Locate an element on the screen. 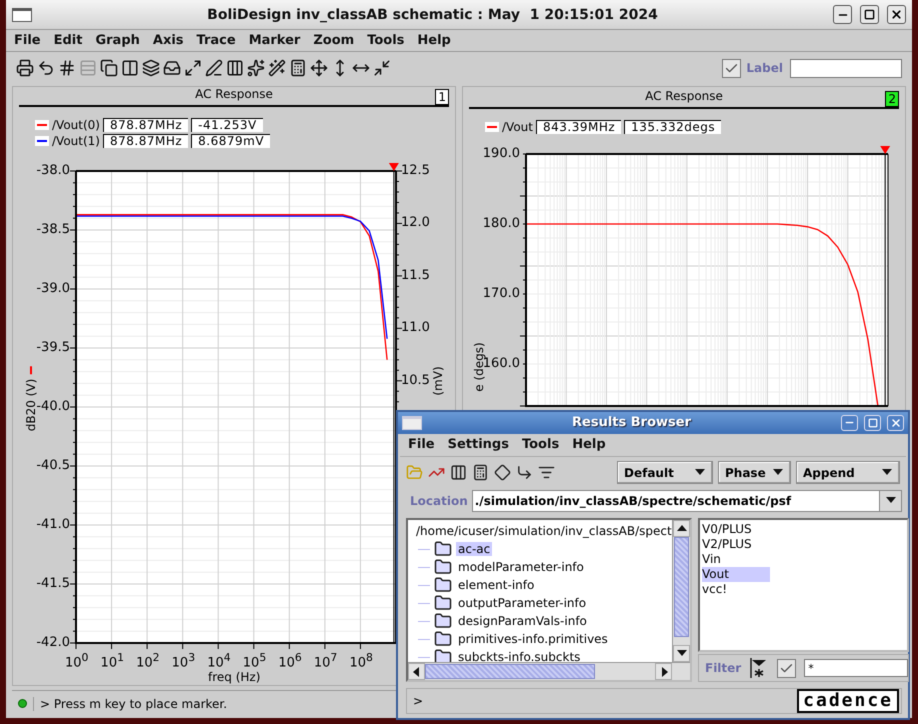  trace-name: /Vout is located at coordinates (517, 127).